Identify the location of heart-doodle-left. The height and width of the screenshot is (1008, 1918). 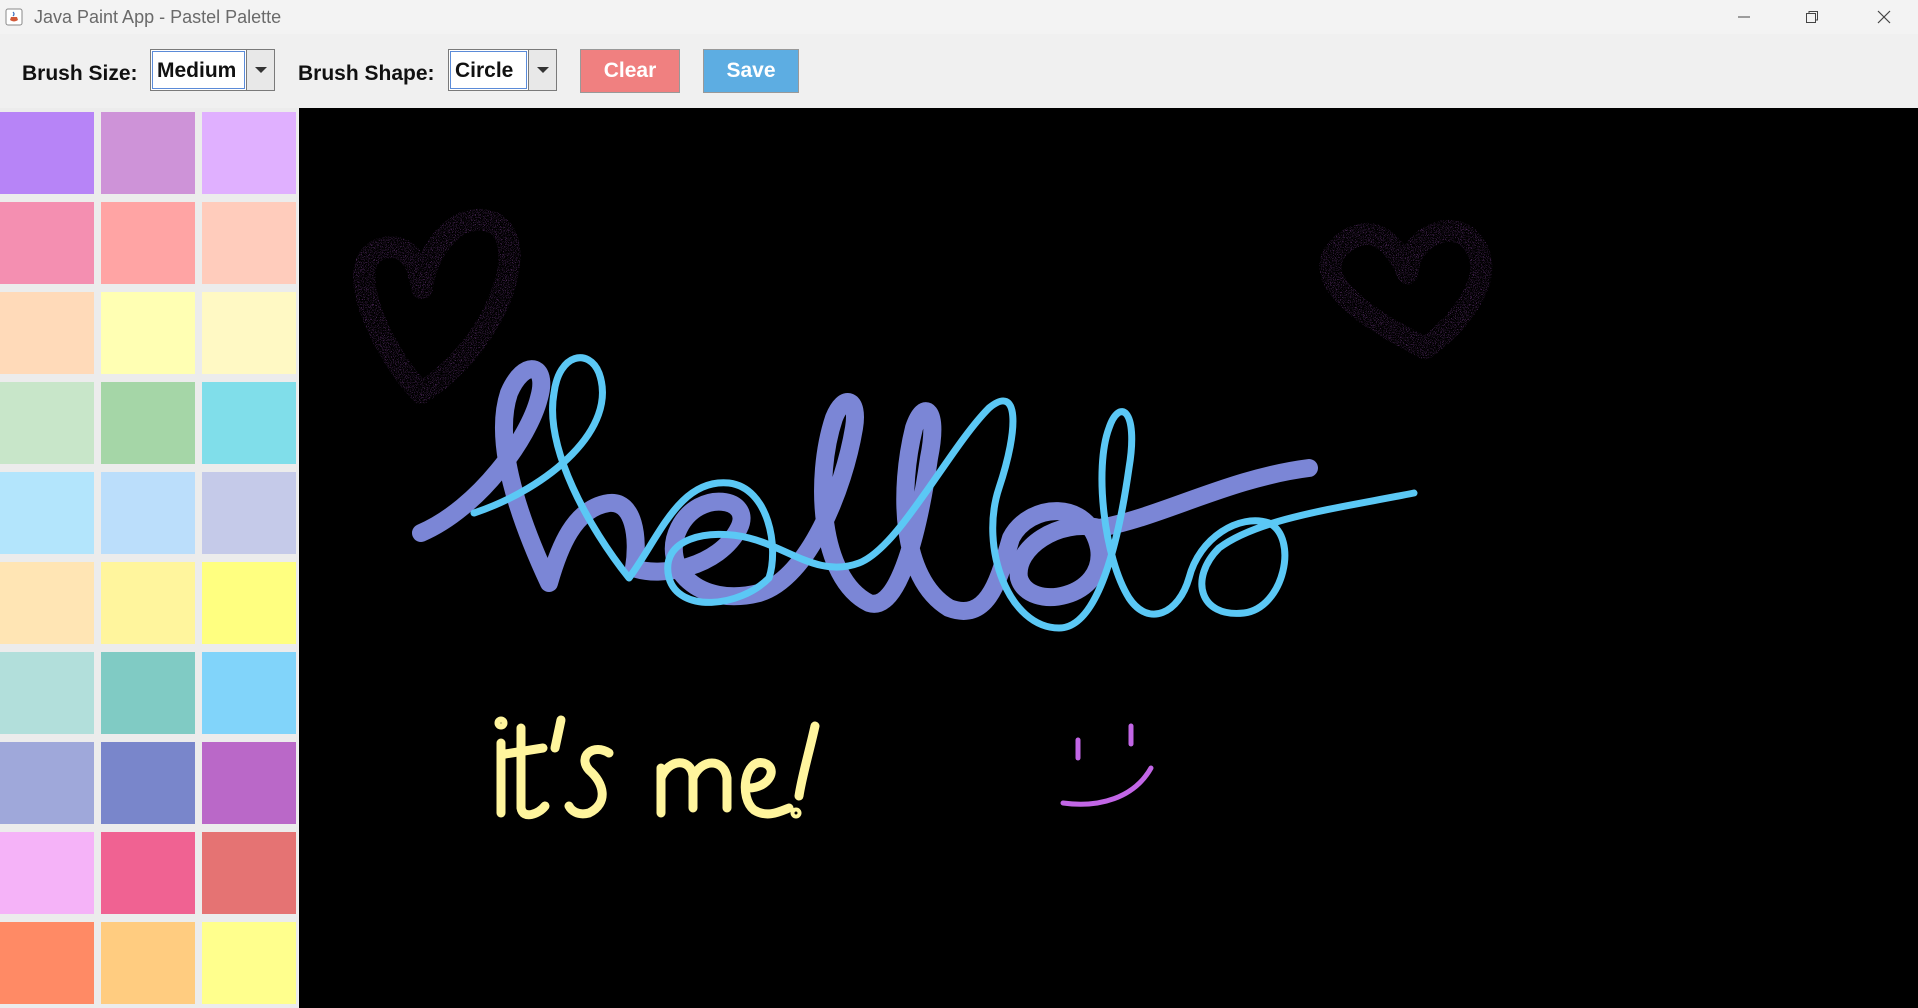
(437, 306).